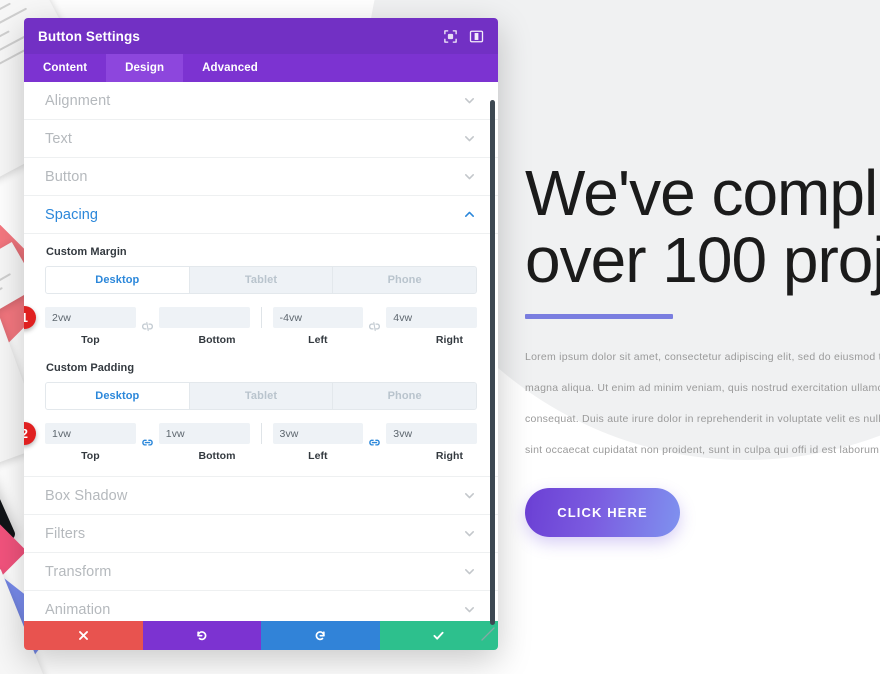  I want to click on section-filters: Filters, so click(261, 534).